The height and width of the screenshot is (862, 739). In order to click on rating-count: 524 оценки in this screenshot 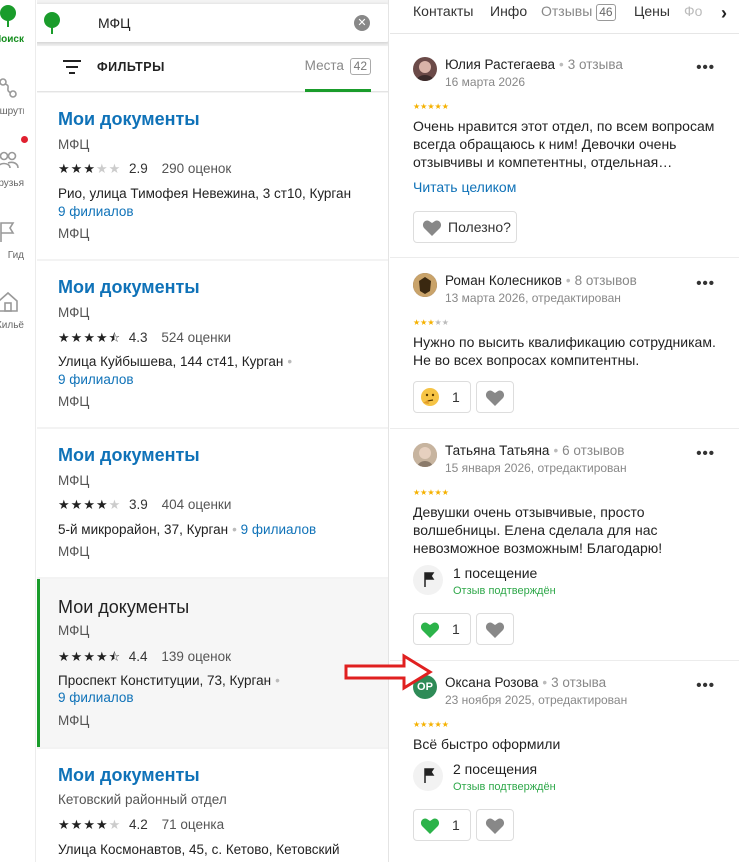, I will do `click(196, 337)`.